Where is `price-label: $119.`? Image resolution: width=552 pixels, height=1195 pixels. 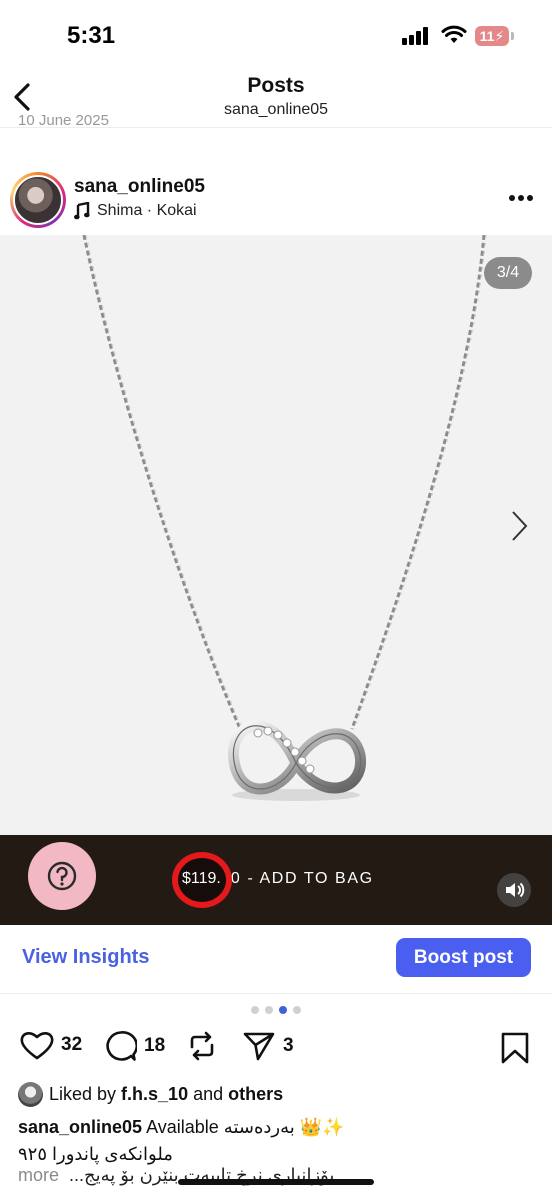
price-label: $119. is located at coordinates (201, 878).